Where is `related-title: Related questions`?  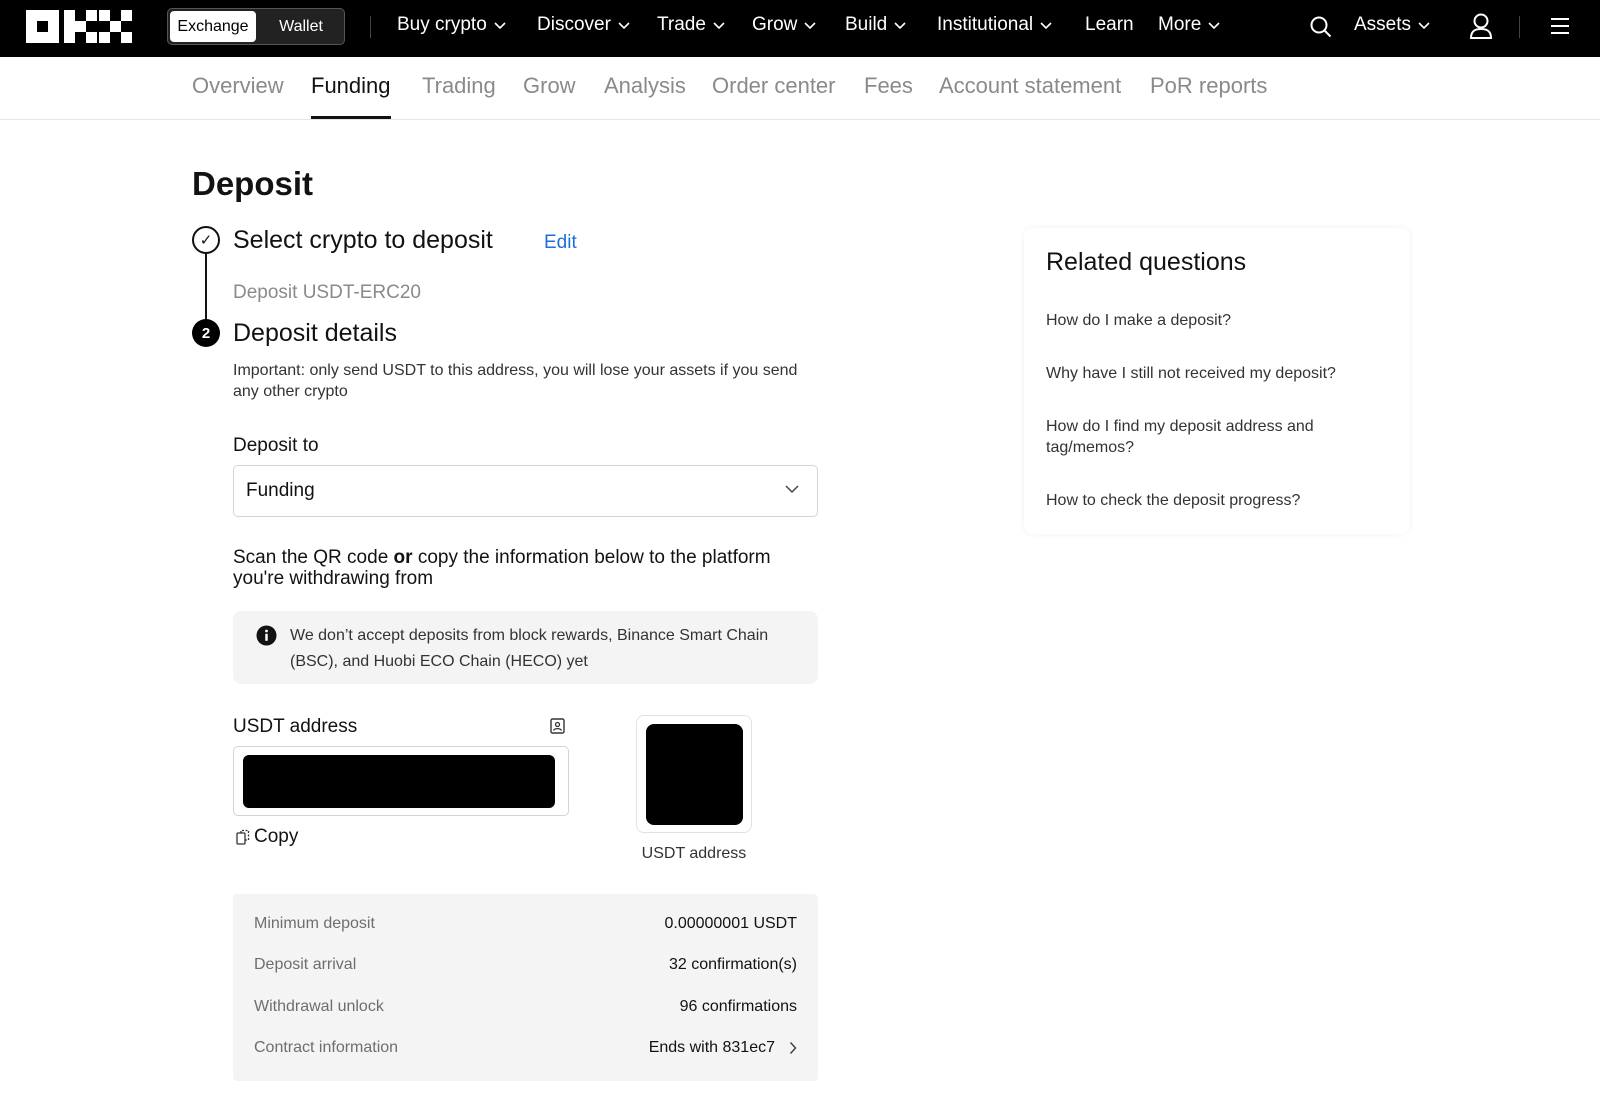 related-title: Related questions is located at coordinates (1146, 262).